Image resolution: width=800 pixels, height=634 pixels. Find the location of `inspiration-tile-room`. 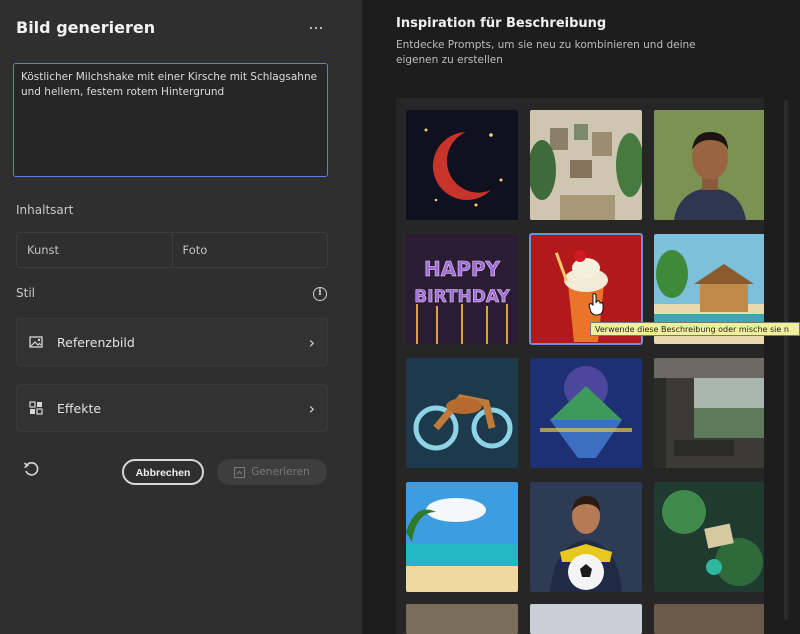

inspiration-tile-room is located at coordinates (586, 165).